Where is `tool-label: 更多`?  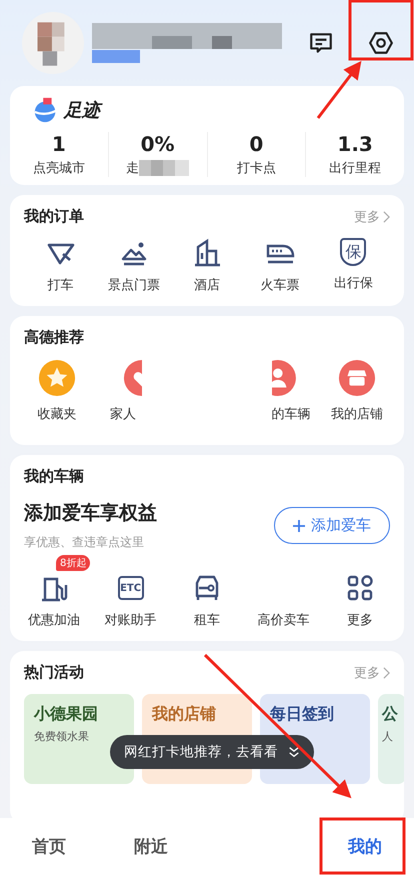 tool-label: 更多 is located at coordinates (359, 620).